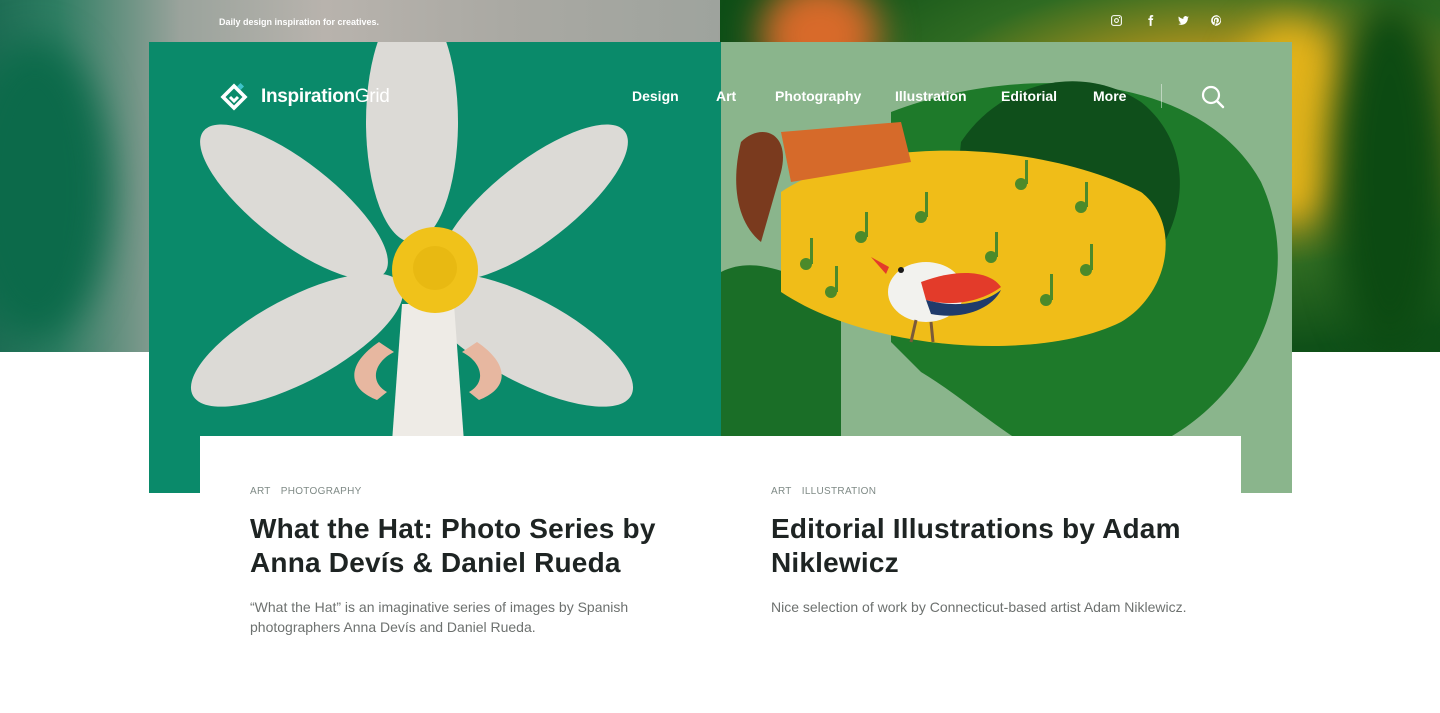 This screenshot has width=1440, height=713. Describe the element at coordinates (839, 491) in the screenshot. I see `tag-illustration: ILLUSTRATION` at that location.